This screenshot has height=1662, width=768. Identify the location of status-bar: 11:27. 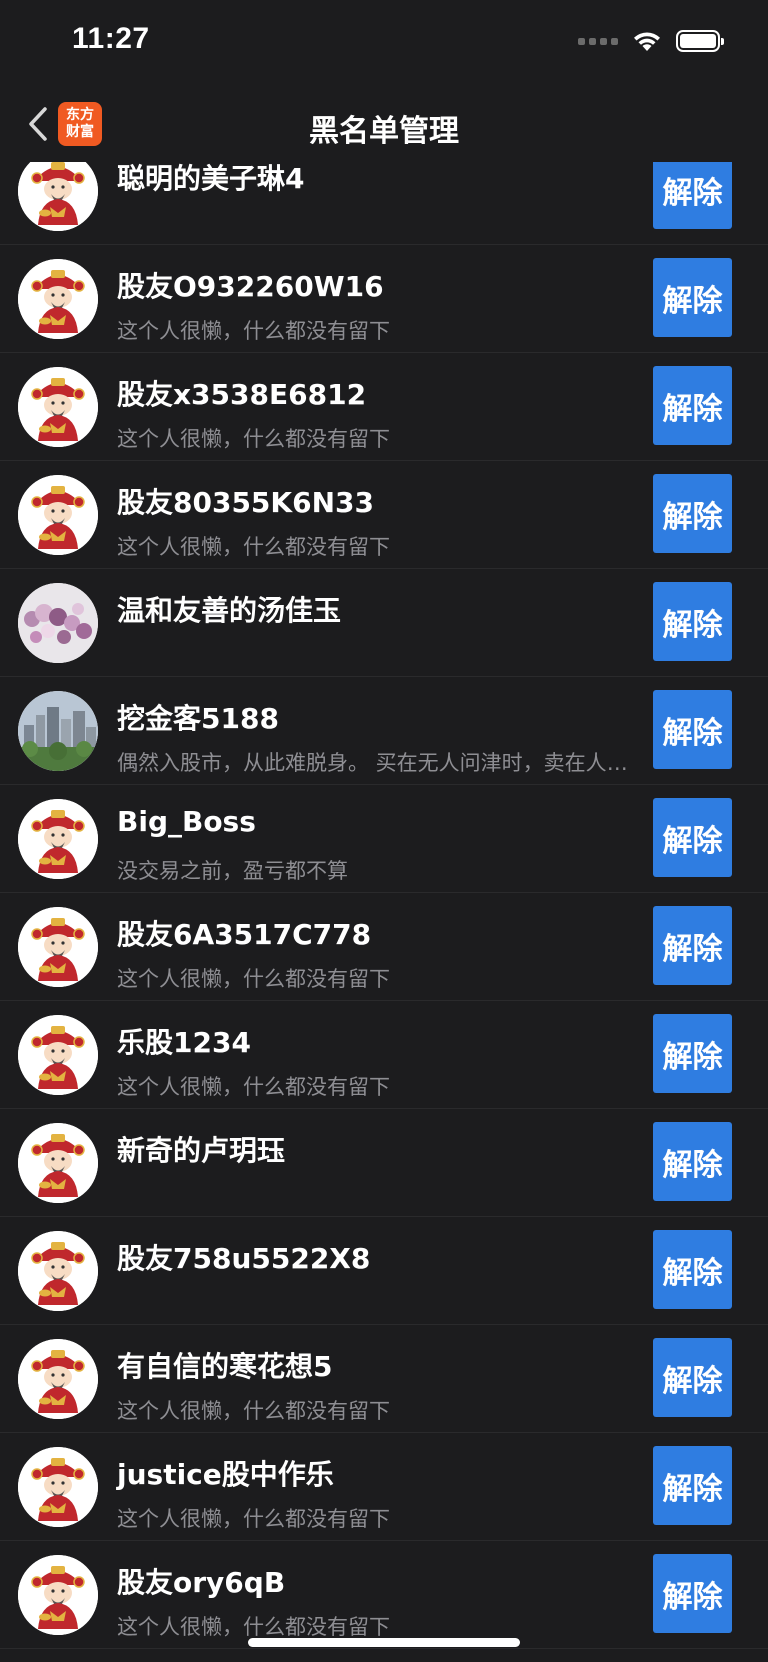
(384, 44).